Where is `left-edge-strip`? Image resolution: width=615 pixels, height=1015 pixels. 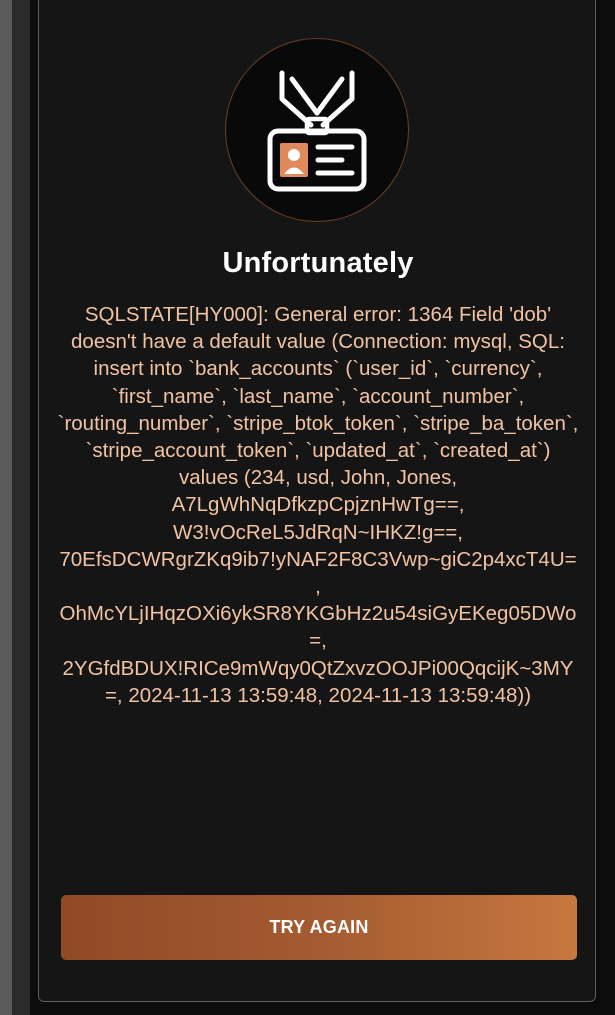 left-edge-strip is located at coordinates (6, 507).